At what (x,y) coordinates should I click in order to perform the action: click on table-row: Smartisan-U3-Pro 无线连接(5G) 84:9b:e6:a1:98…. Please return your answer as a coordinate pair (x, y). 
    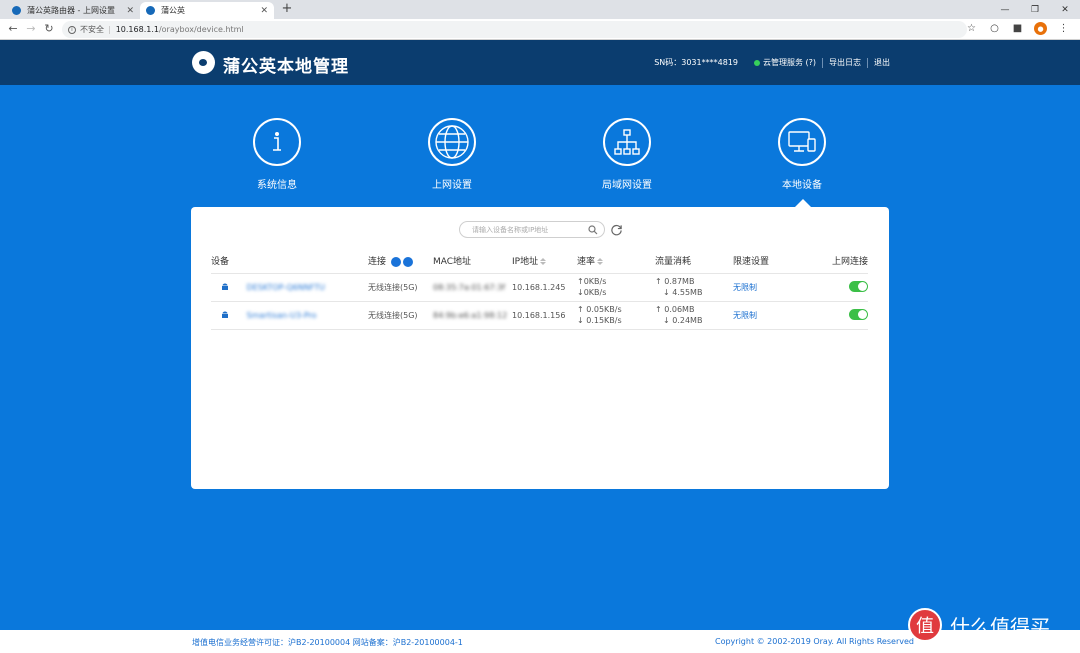
    Looking at the image, I should click on (539, 315).